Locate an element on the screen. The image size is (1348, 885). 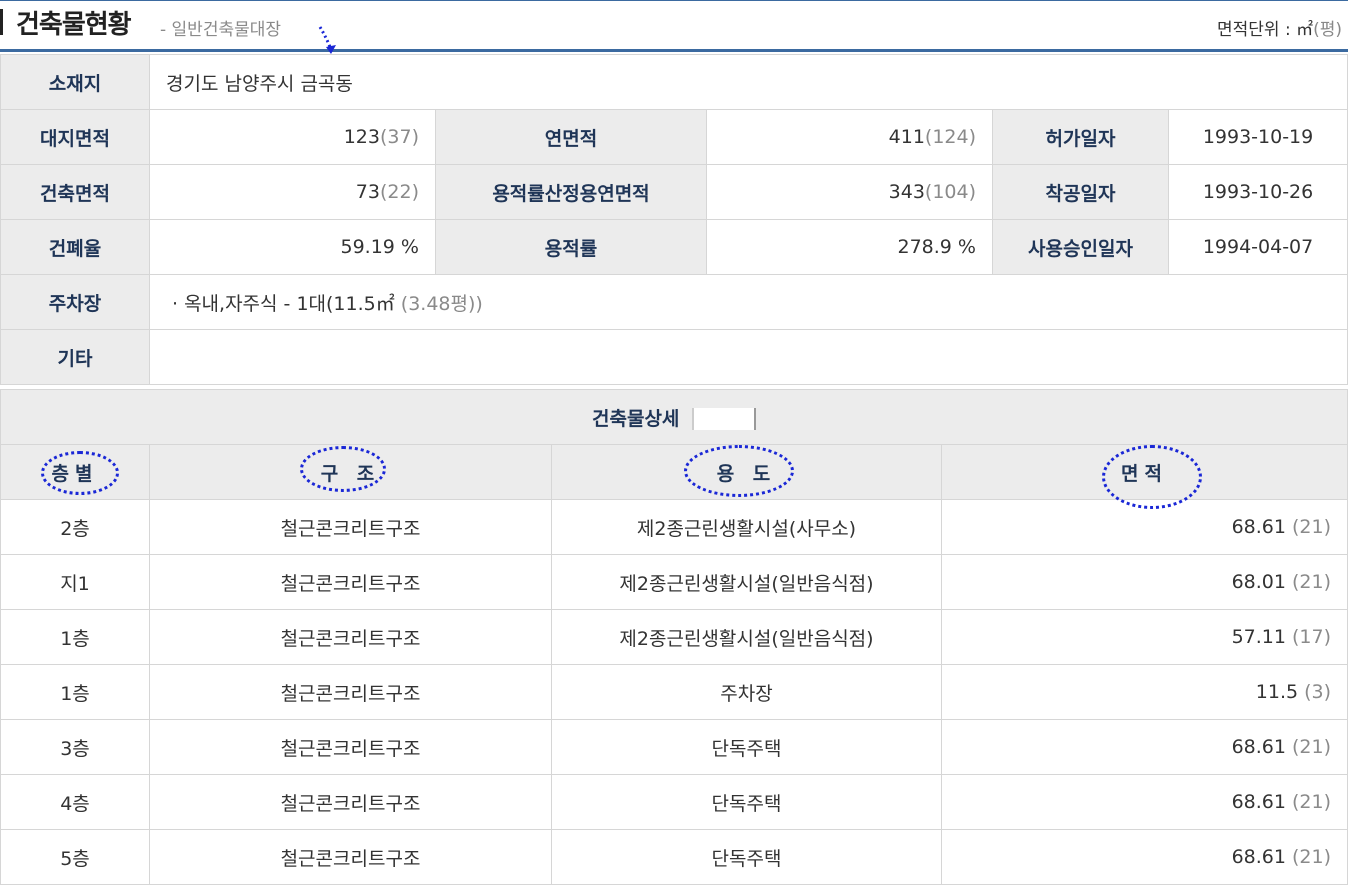
cell-area-pyeong: (17) is located at coordinates (1308, 637).